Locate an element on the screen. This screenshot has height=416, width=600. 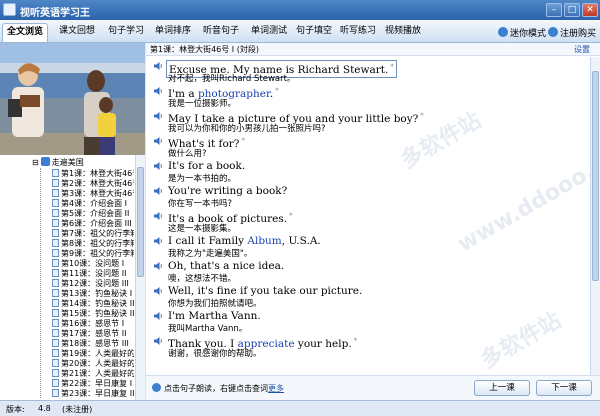
sentence-chinese: 你在写一本书吗? is located at coordinates (200, 204).